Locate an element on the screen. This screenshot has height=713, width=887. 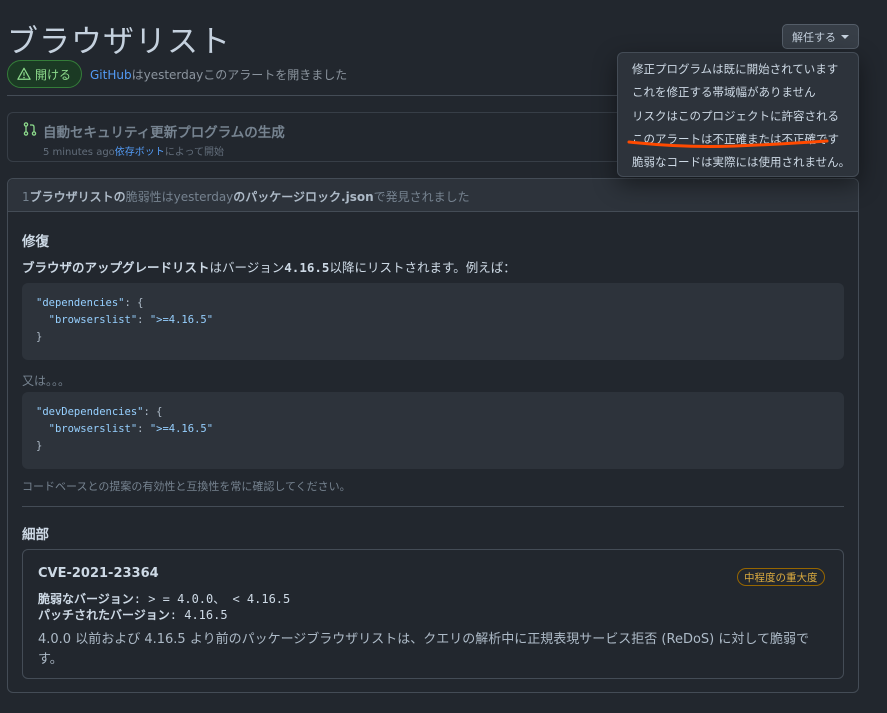
header-package: ブラウザリストの is located at coordinates (77, 197).